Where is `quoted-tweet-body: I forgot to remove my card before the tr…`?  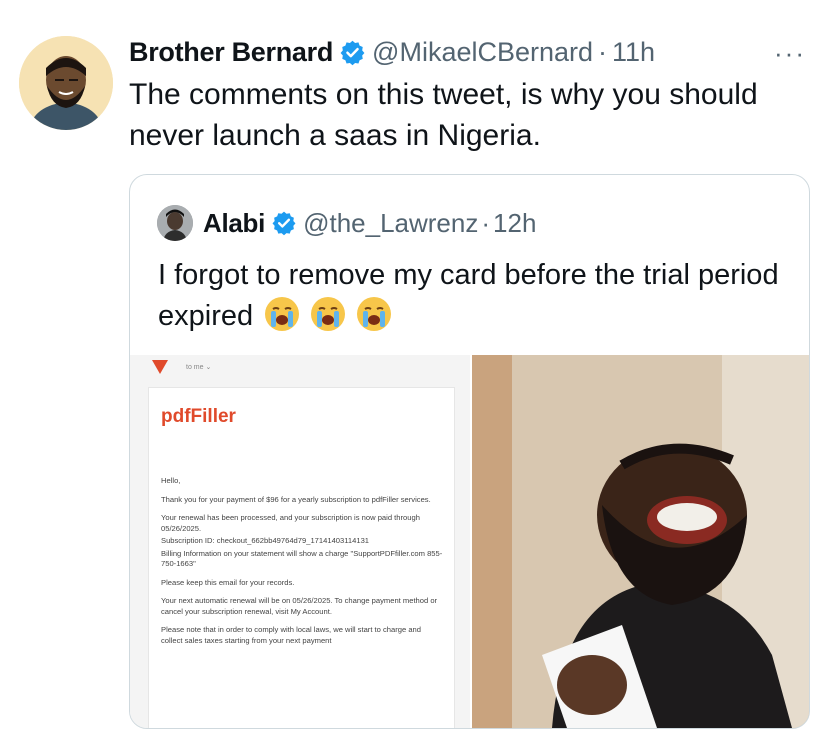 quoted-tweet-body: I forgot to remove my card before the tr… is located at coordinates (468, 295).